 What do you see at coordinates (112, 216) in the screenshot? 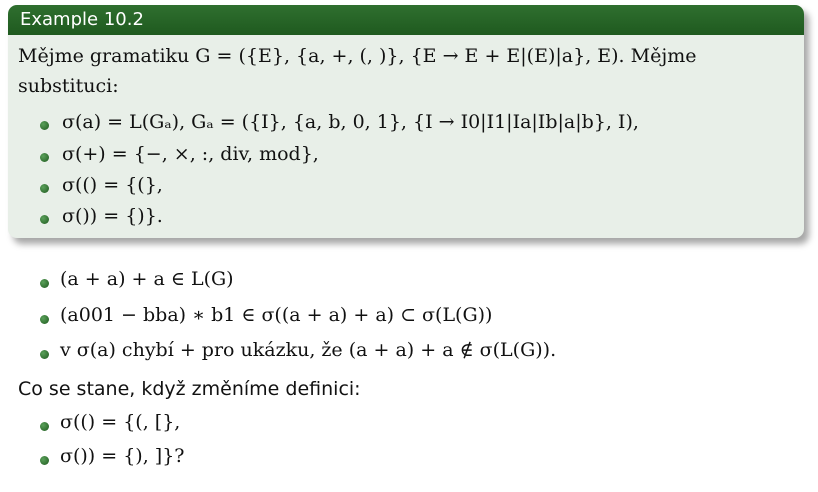
I see `substitution-item: σ()) = {)}.` at bounding box center [112, 216].